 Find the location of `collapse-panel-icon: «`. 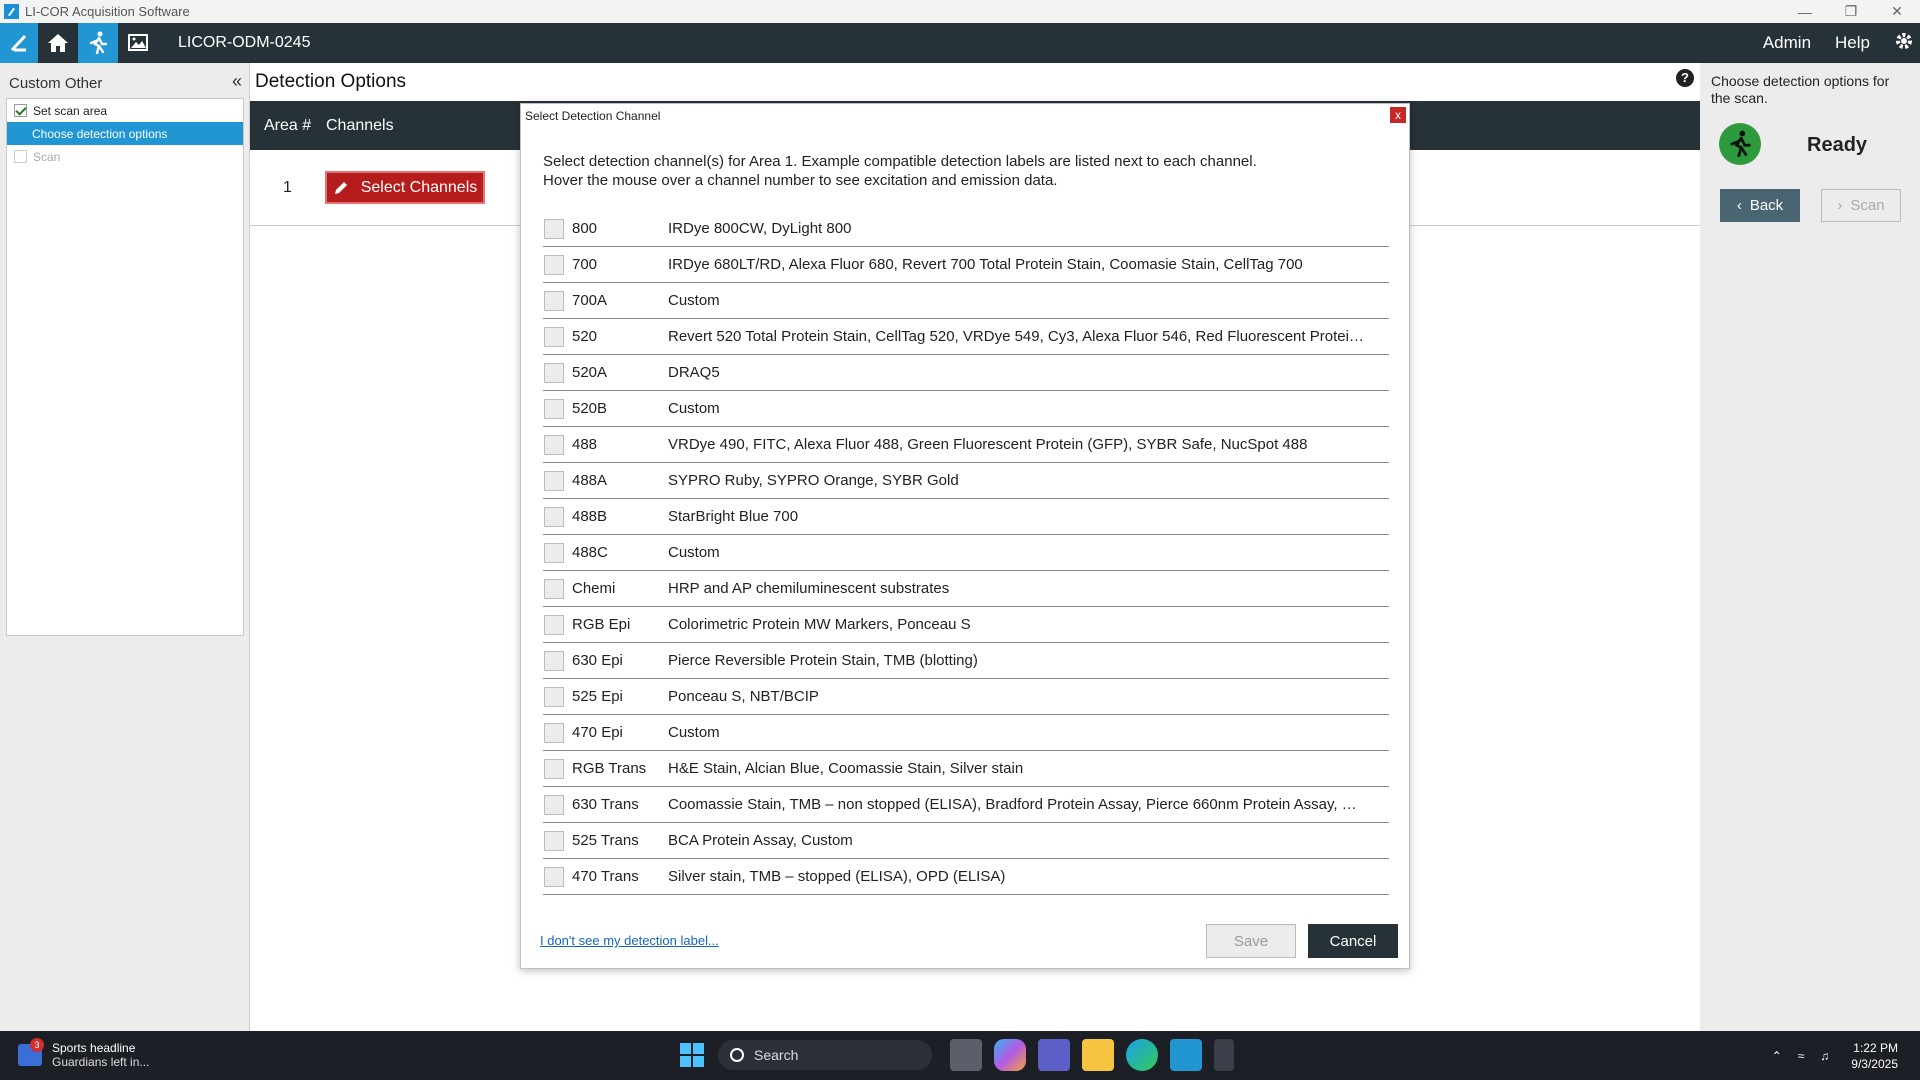

collapse-panel-icon: « is located at coordinates (237, 81).